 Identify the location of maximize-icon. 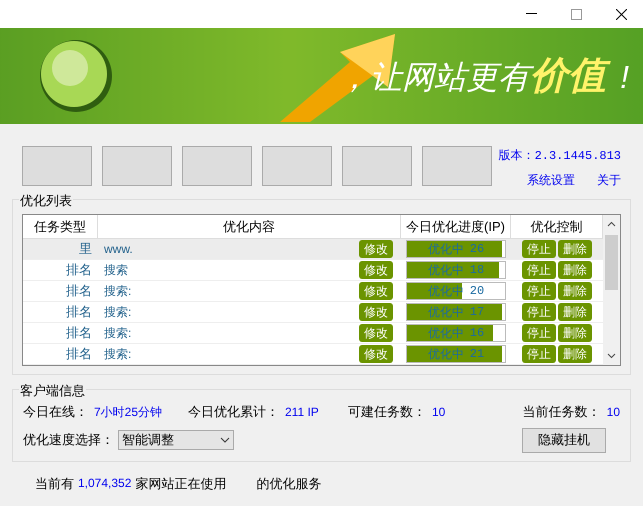
(576, 14).